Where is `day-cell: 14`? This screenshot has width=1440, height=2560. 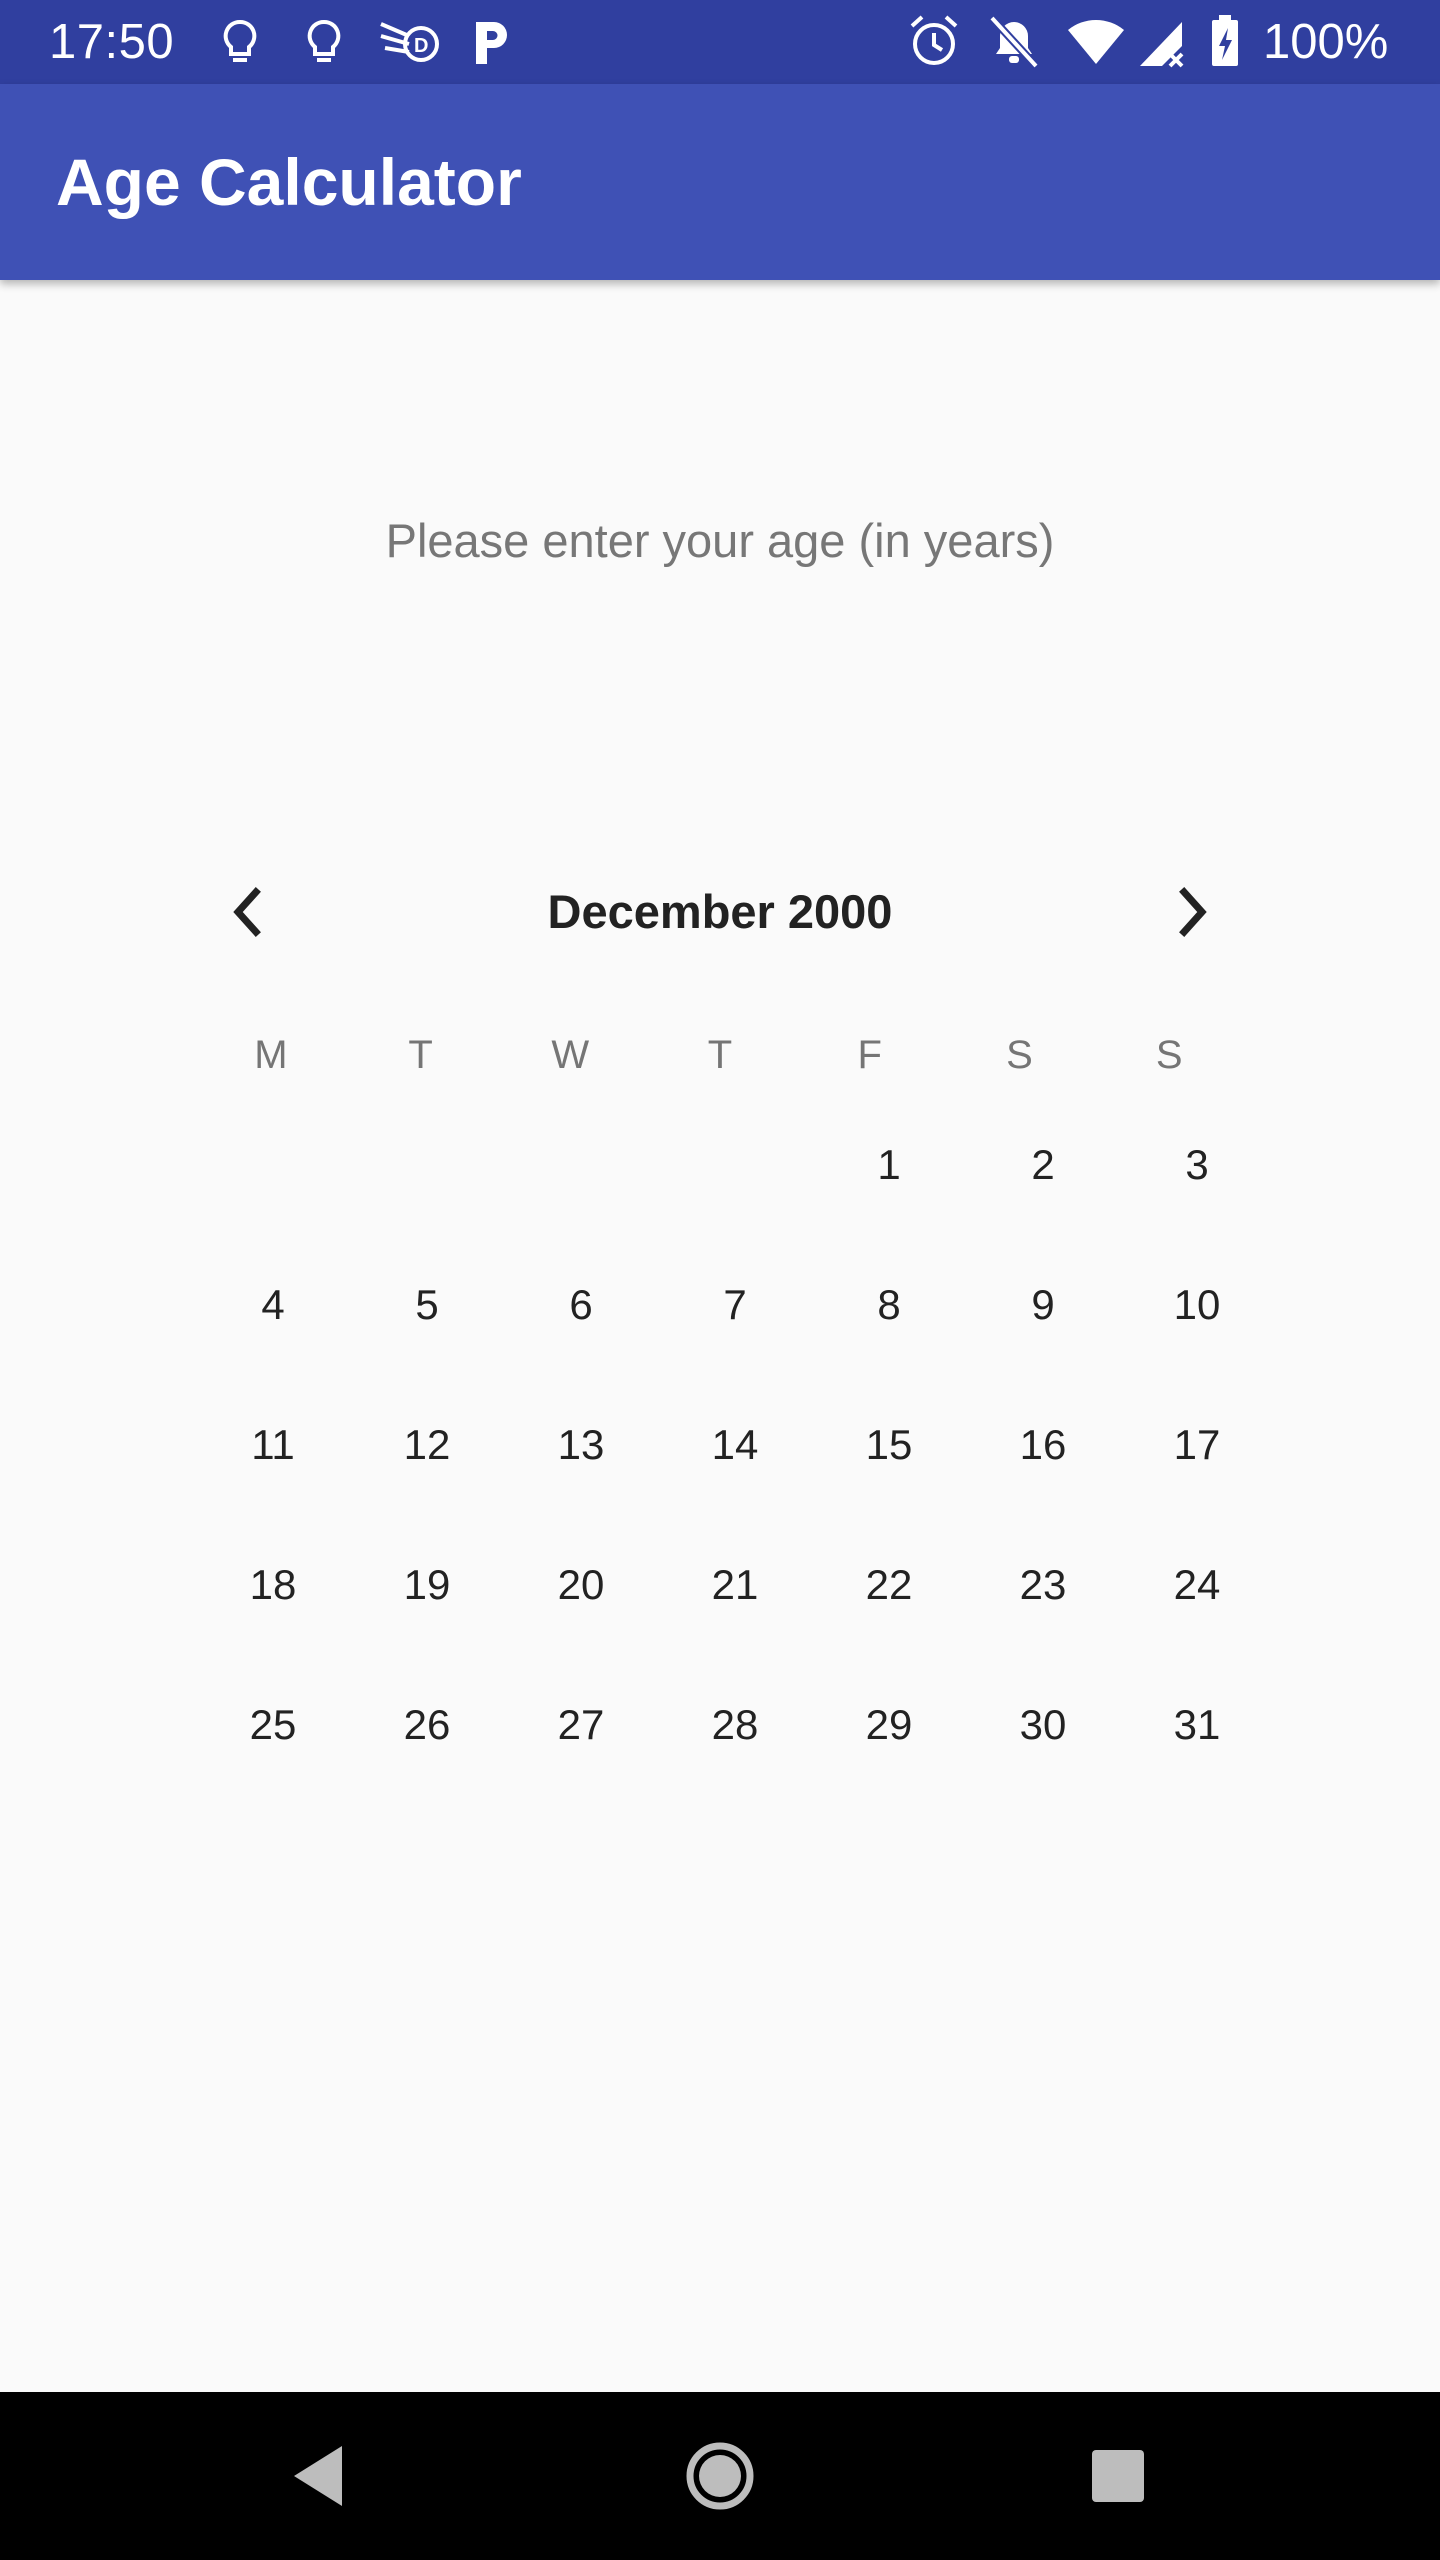 day-cell: 14 is located at coordinates (735, 1500).